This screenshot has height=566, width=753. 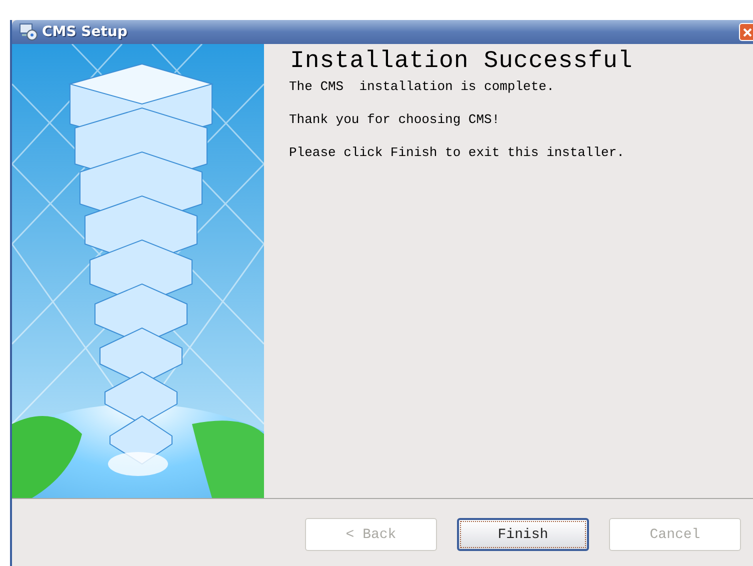 What do you see at coordinates (28, 32) in the screenshot?
I see `computer-disc-icon` at bounding box center [28, 32].